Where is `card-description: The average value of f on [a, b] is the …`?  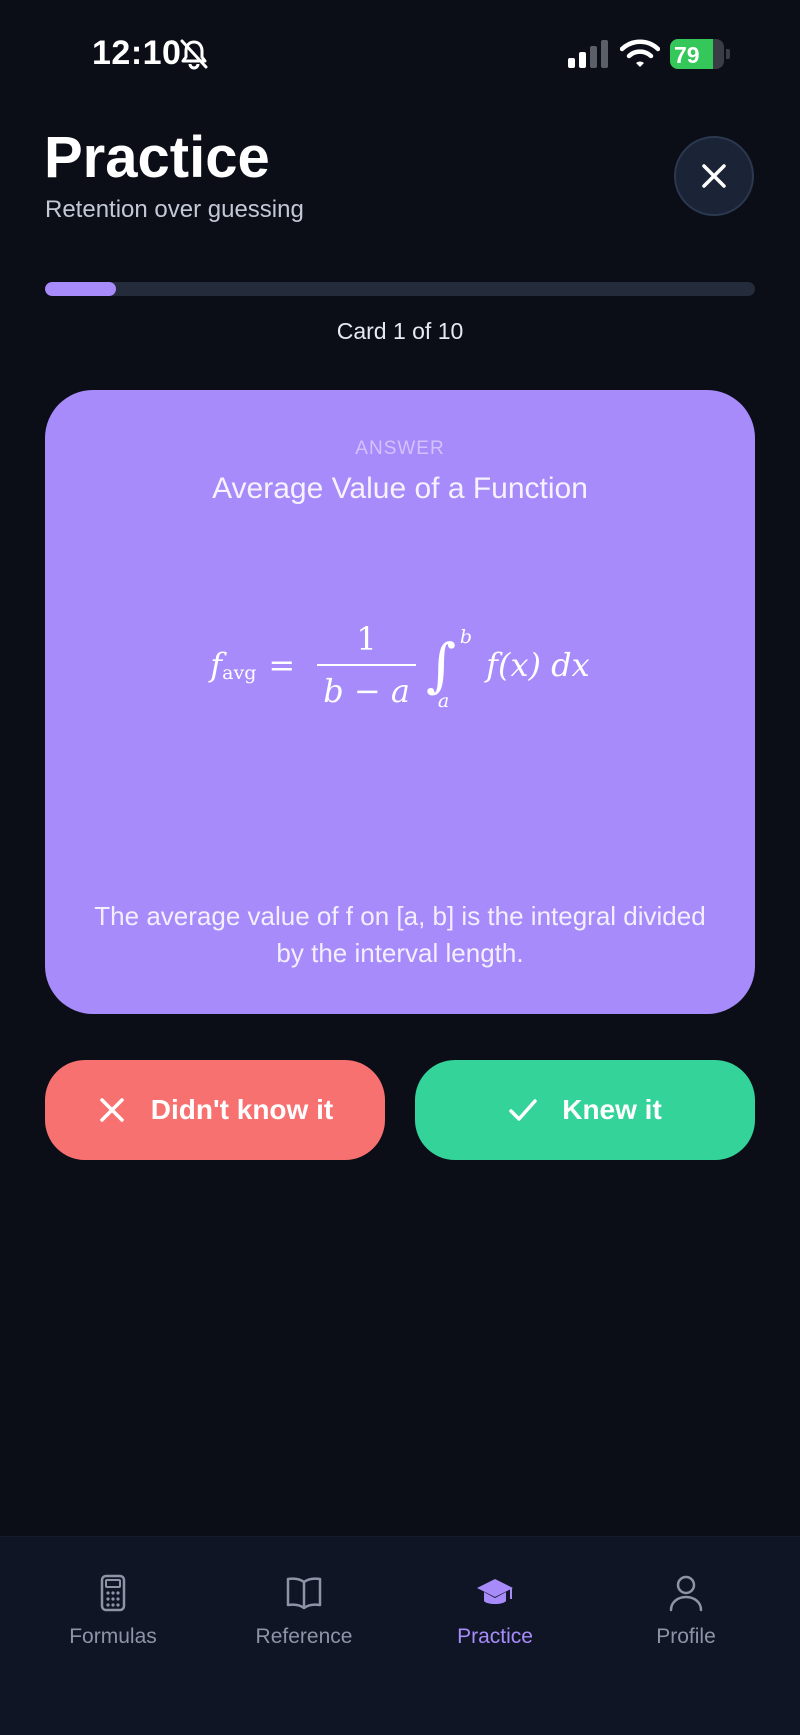
card-description: The average value of f on [a, b] is the … is located at coordinates (400, 934).